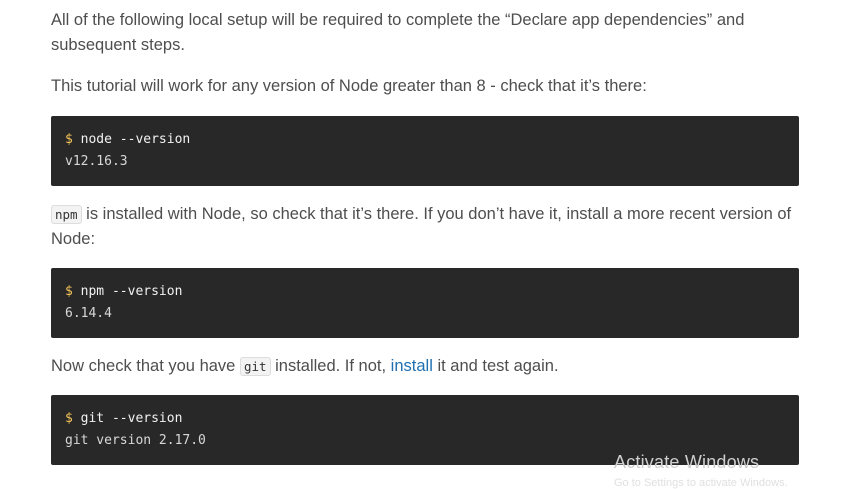  I want to click on code-command: git --version, so click(127, 418).